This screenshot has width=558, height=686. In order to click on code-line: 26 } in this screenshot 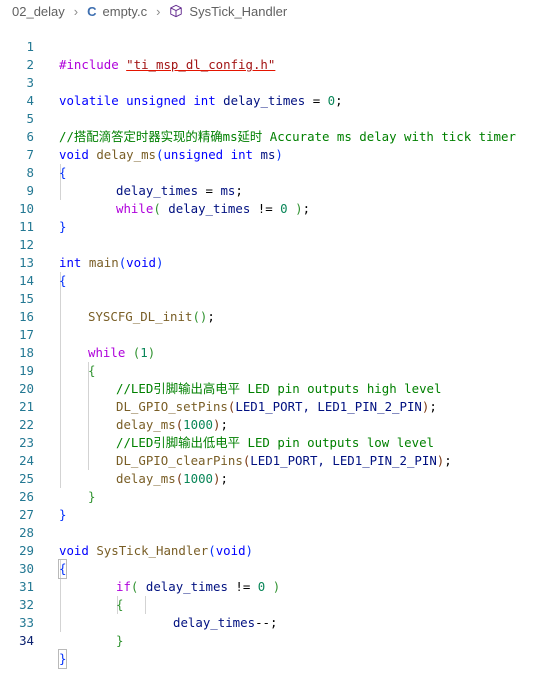, I will do `click(279, 496)`.